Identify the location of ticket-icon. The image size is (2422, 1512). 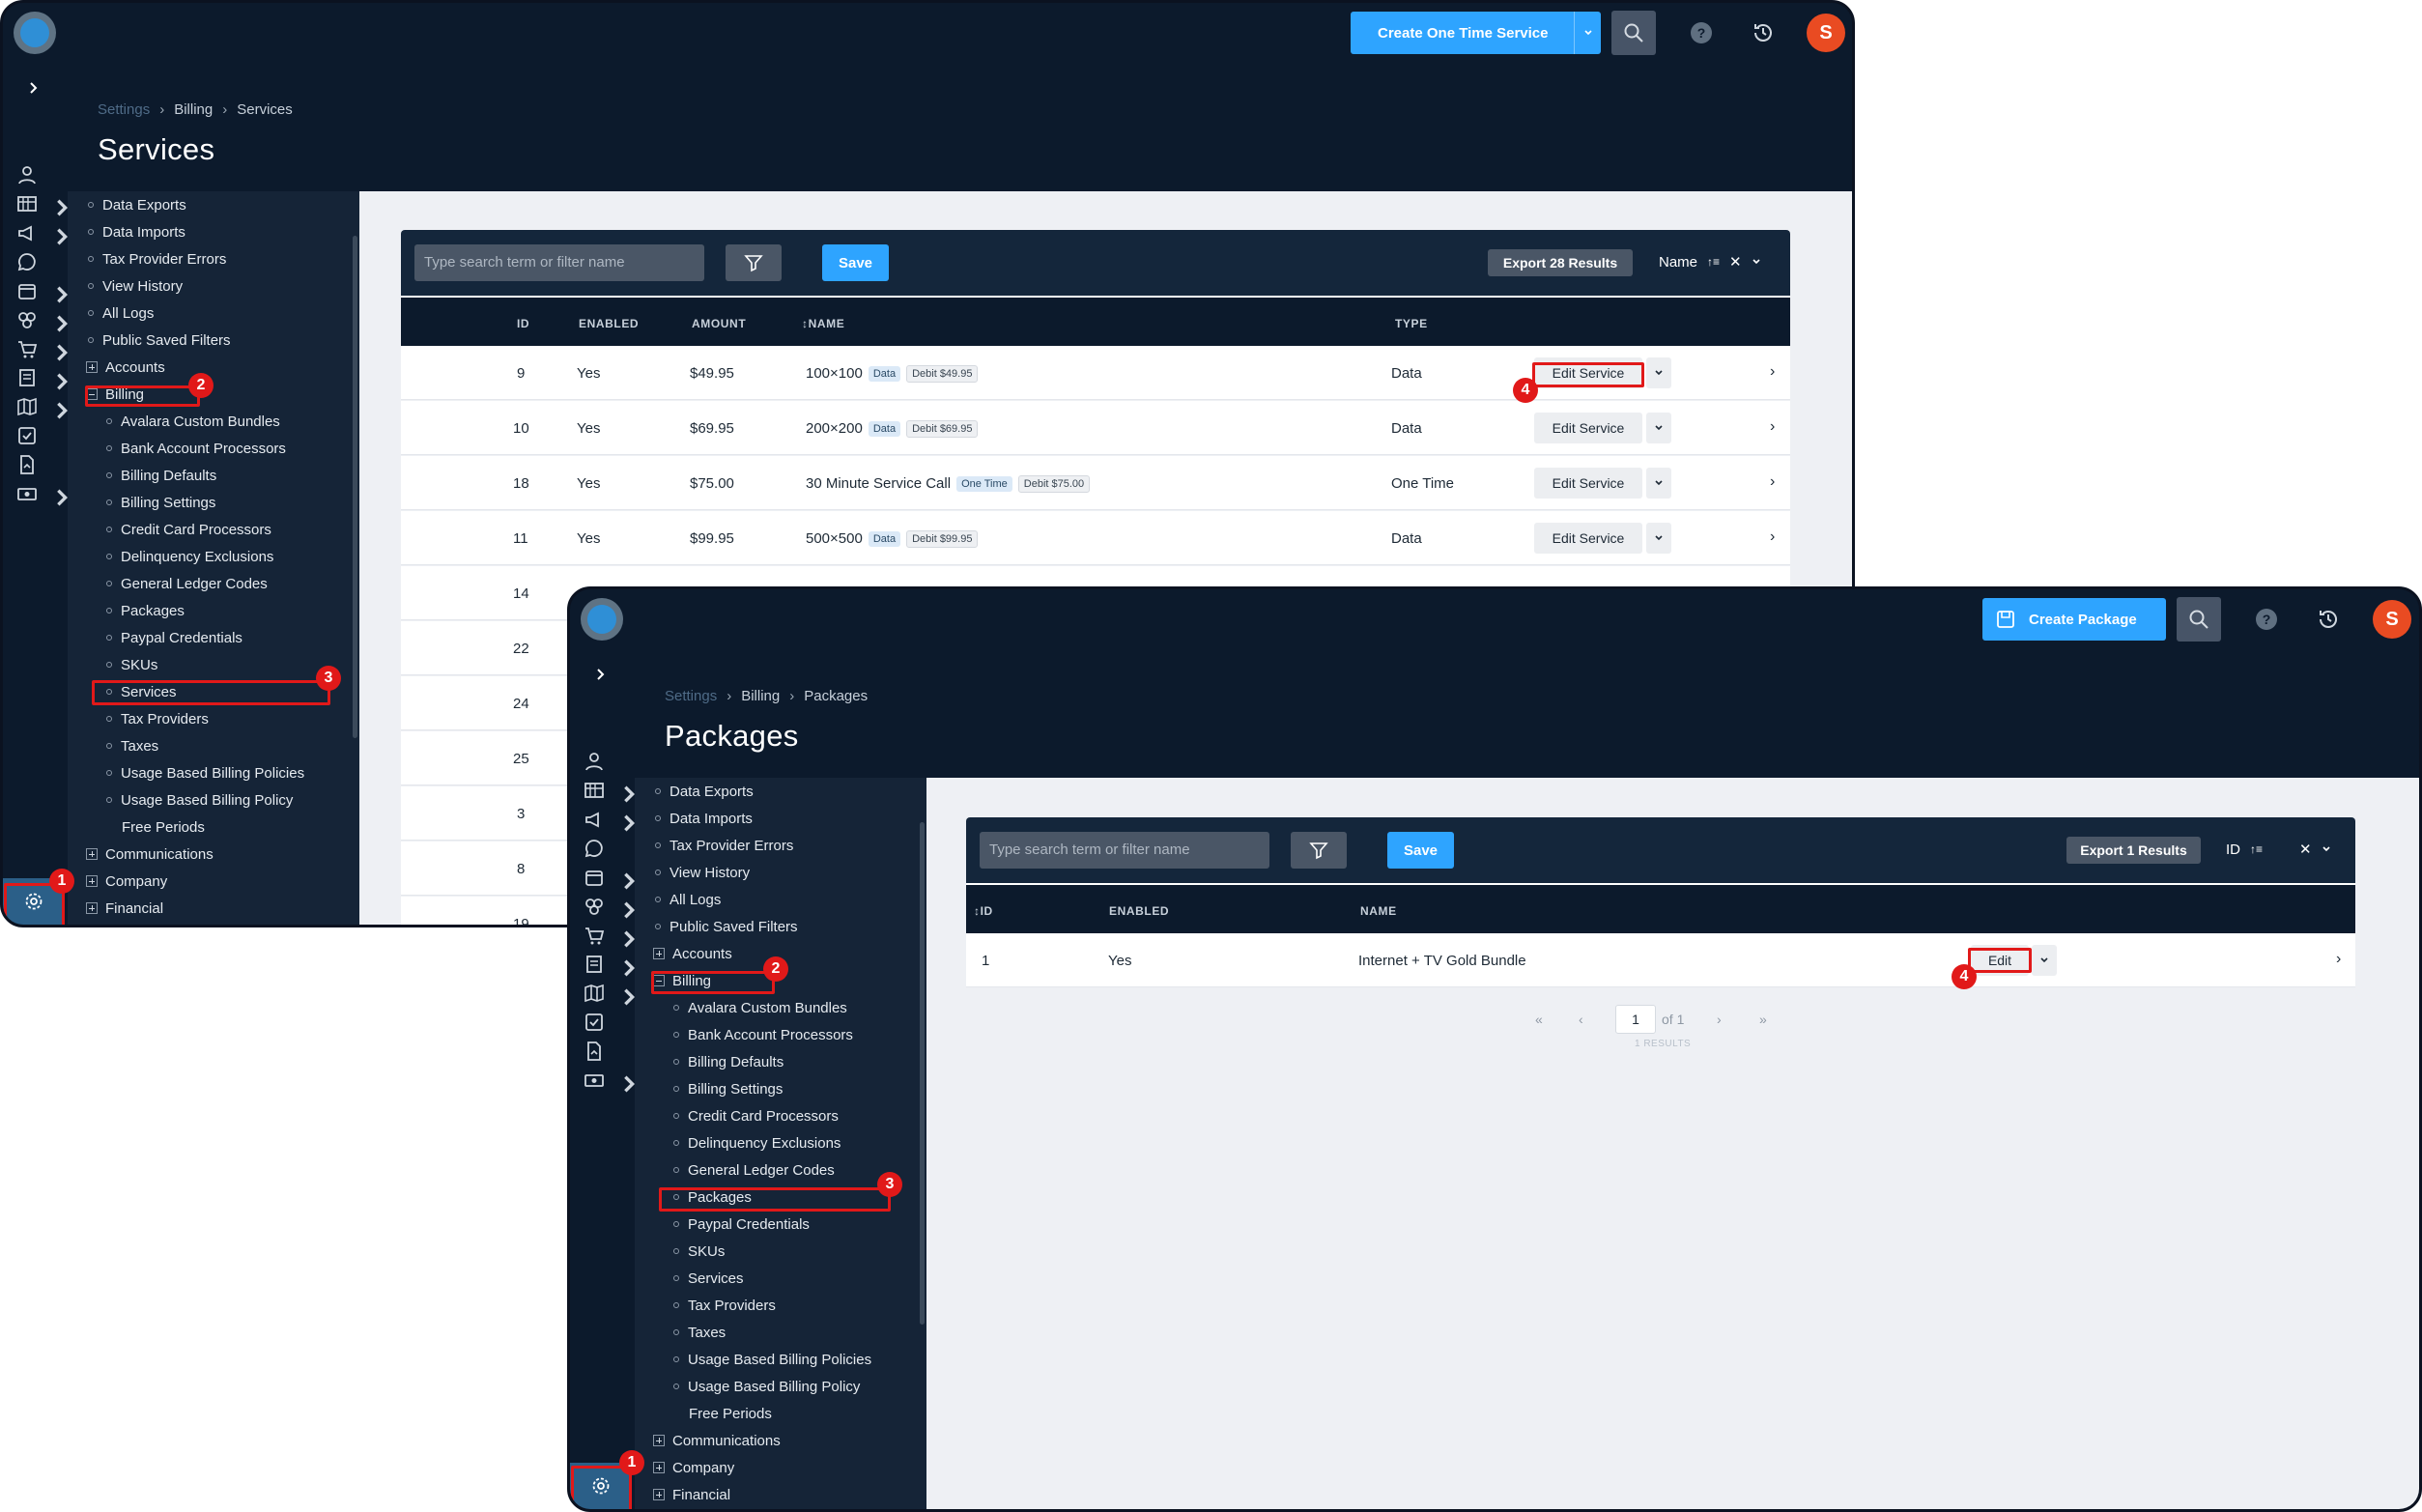
(610, 790).